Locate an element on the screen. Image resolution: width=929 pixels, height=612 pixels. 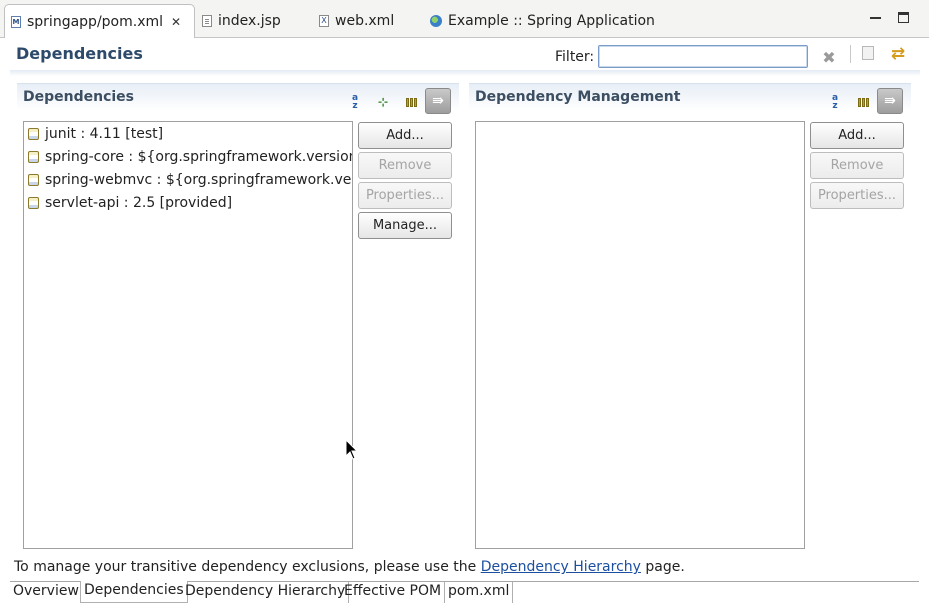
tab-label: Example :: Spring Application is located at coordinates (551, 20).